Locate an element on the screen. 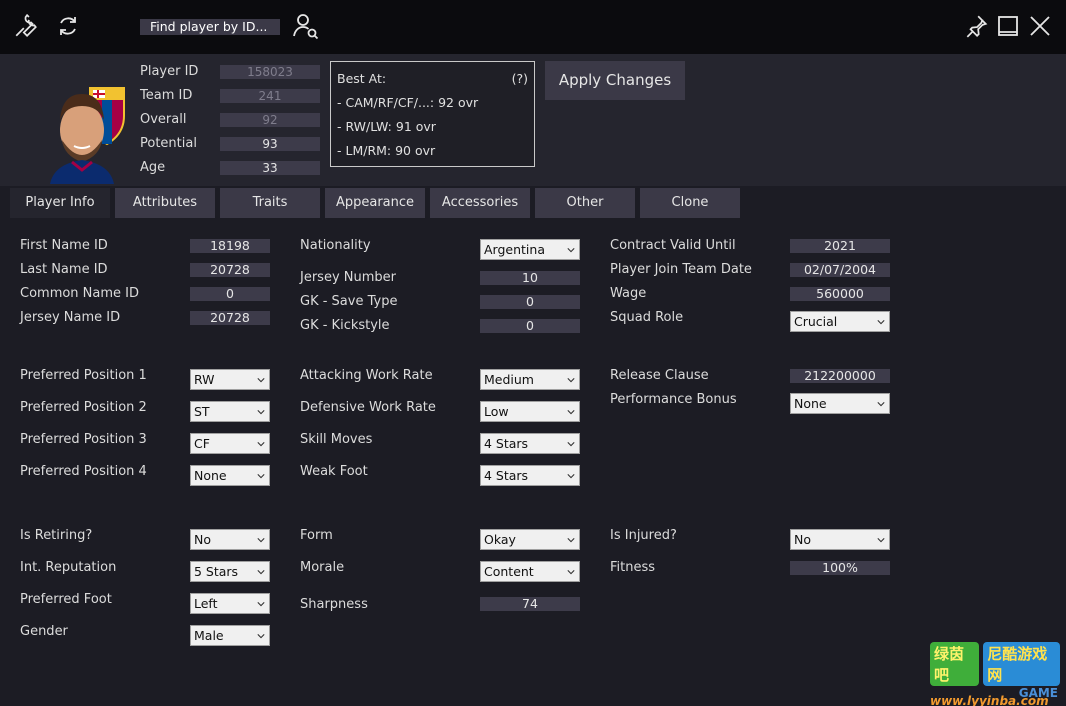 The image size is (1066, 706). apply-changes-button: Apply Changes is located at coordinates (615, 80).